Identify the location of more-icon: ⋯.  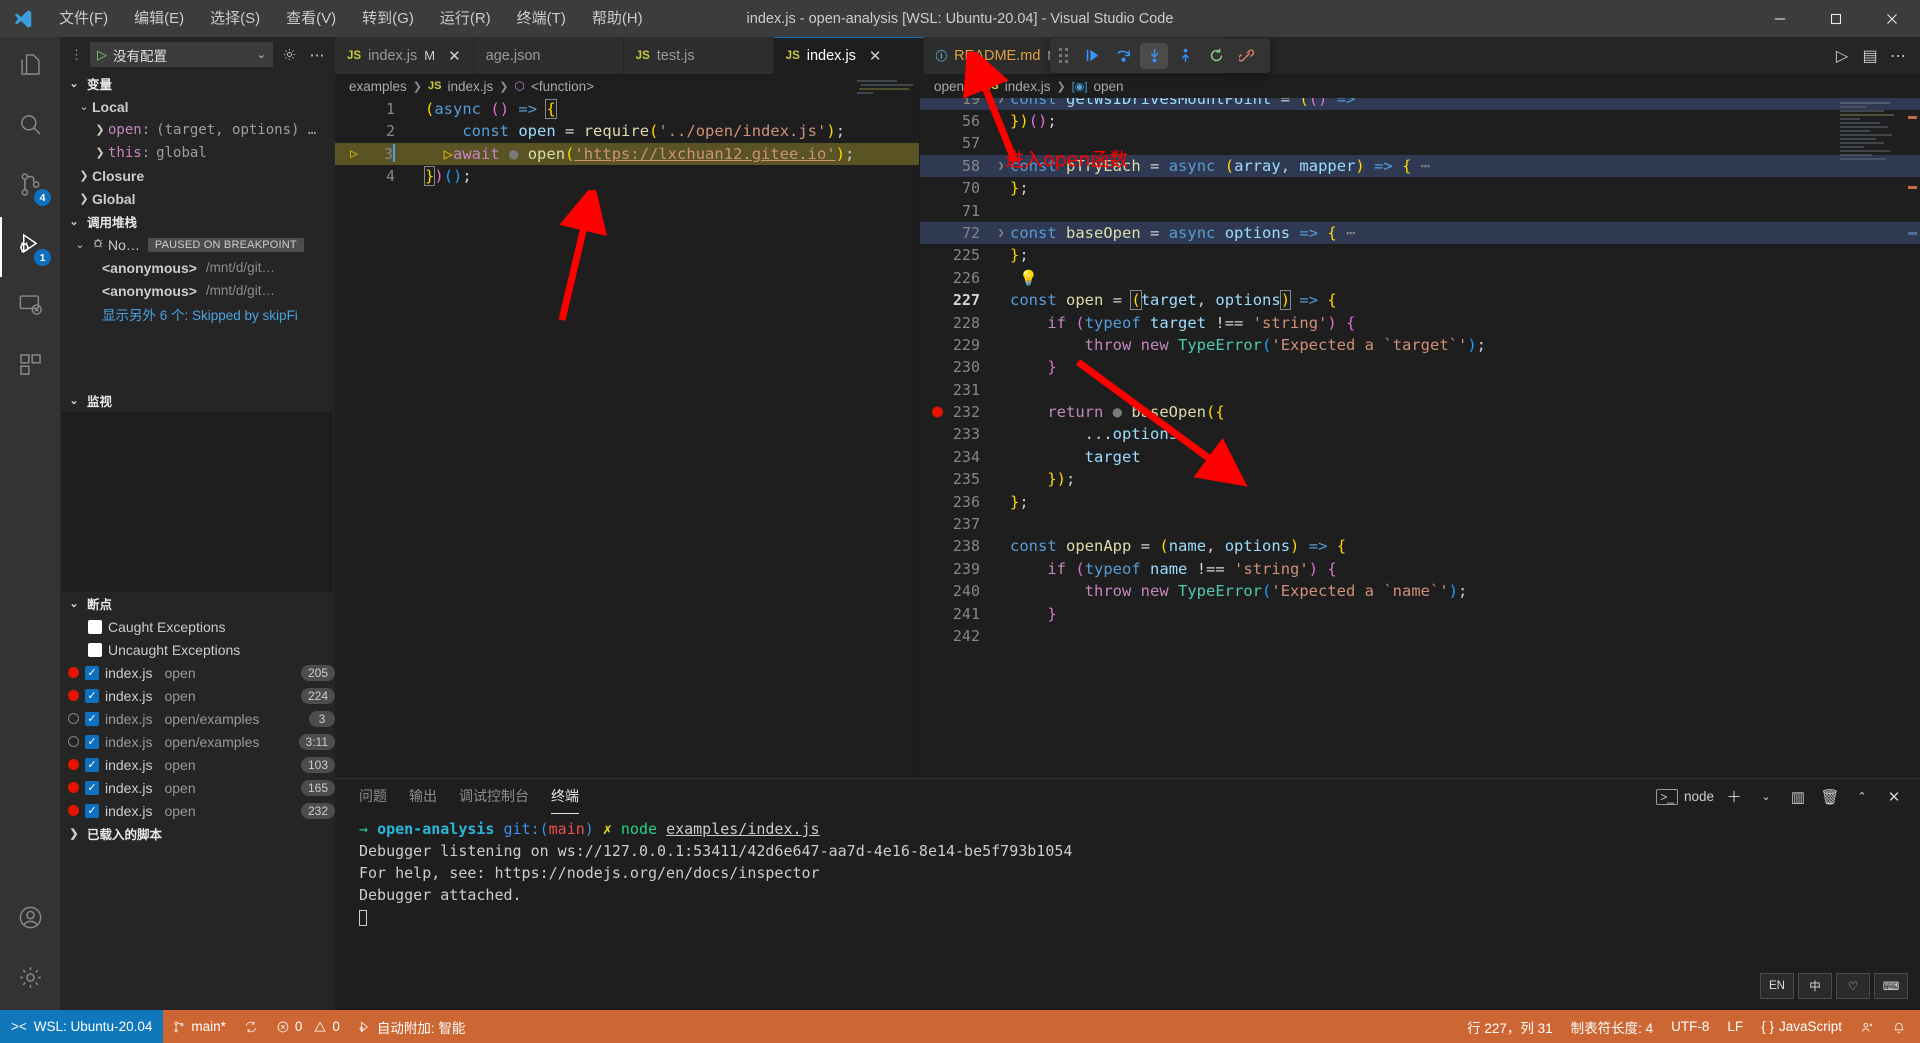
(1898, 56).